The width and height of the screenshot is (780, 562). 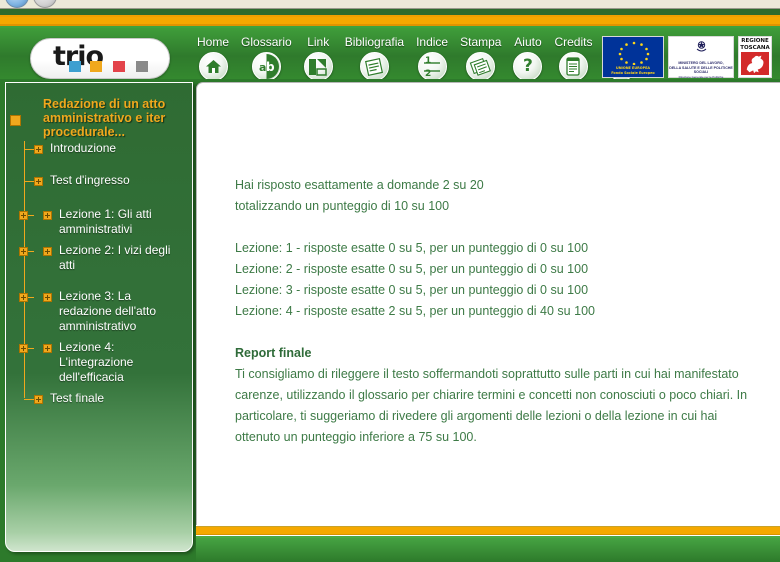 What do you see at coordinates (17, 4) in the screenshot?
I see `back-button` at bounding box center [17, 4].